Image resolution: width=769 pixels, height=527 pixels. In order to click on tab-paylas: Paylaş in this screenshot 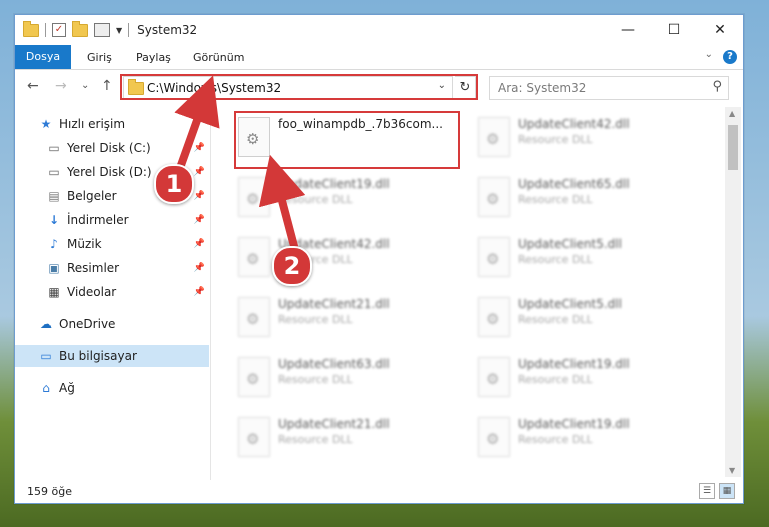, I will do `click(153, 58)`.